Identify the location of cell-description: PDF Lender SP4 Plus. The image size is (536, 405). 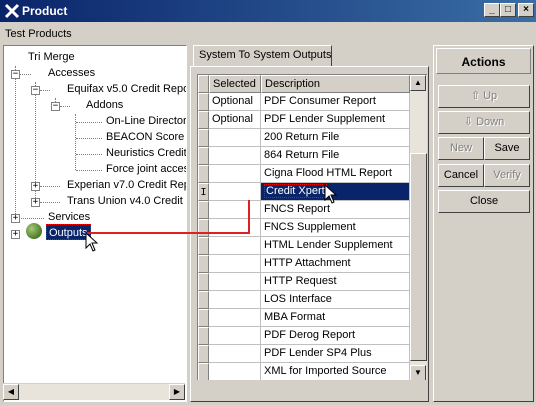
(335, 354).